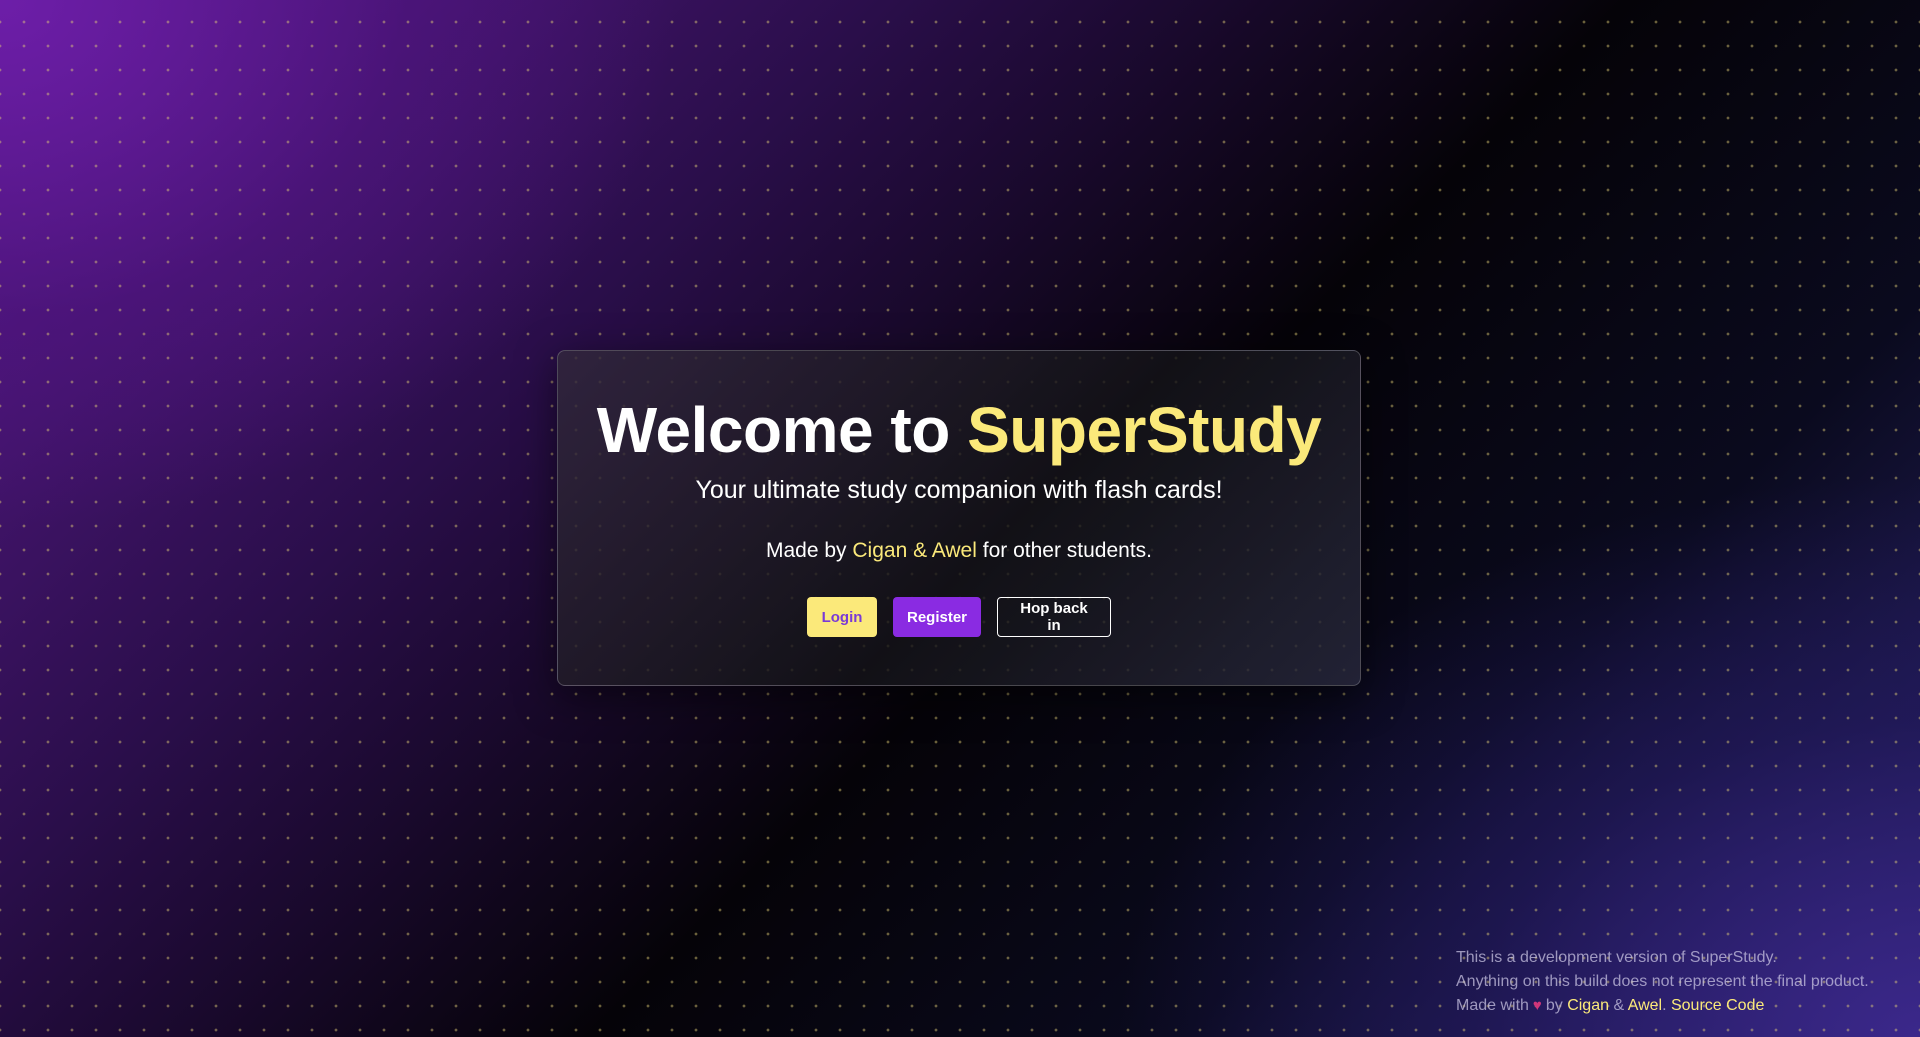 This screenshot has width=1920, height=1037. What do you see at coordinates (1492, 1005) in the screenshot?
I see `made-with-text: Made with` at bounding box center [1492, 1005].